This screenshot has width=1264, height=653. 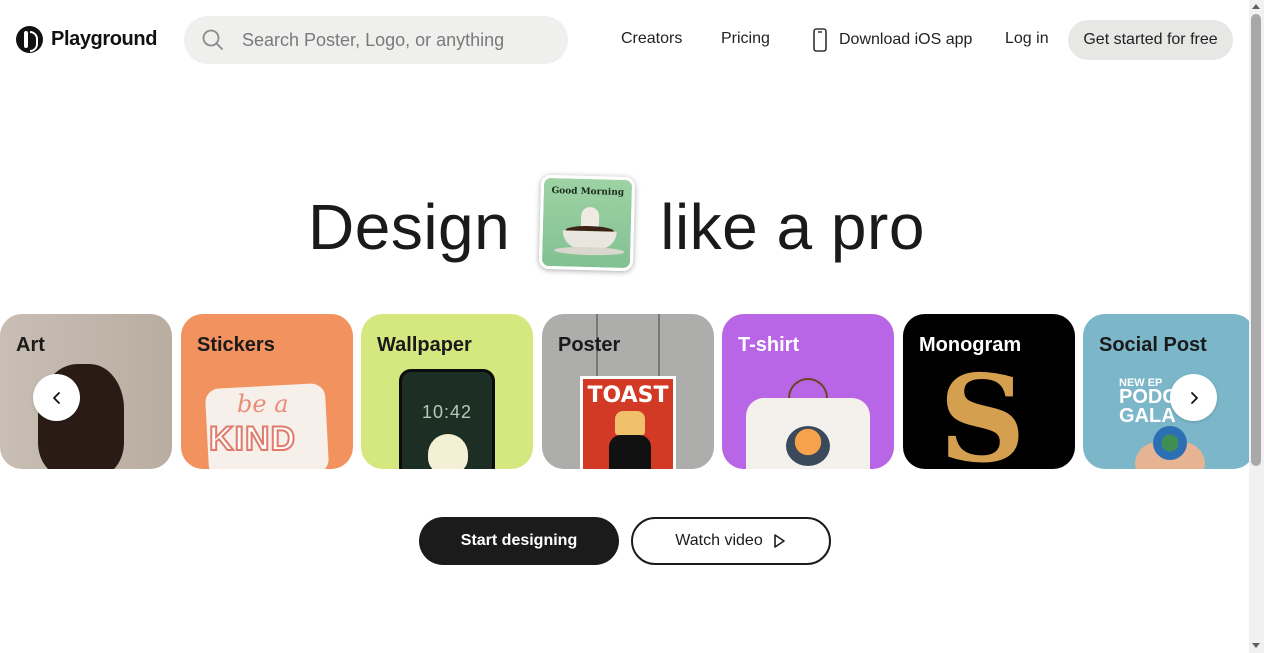 I want to click on hero-sticker-image: Good Morning, so click(x=587, y=223).